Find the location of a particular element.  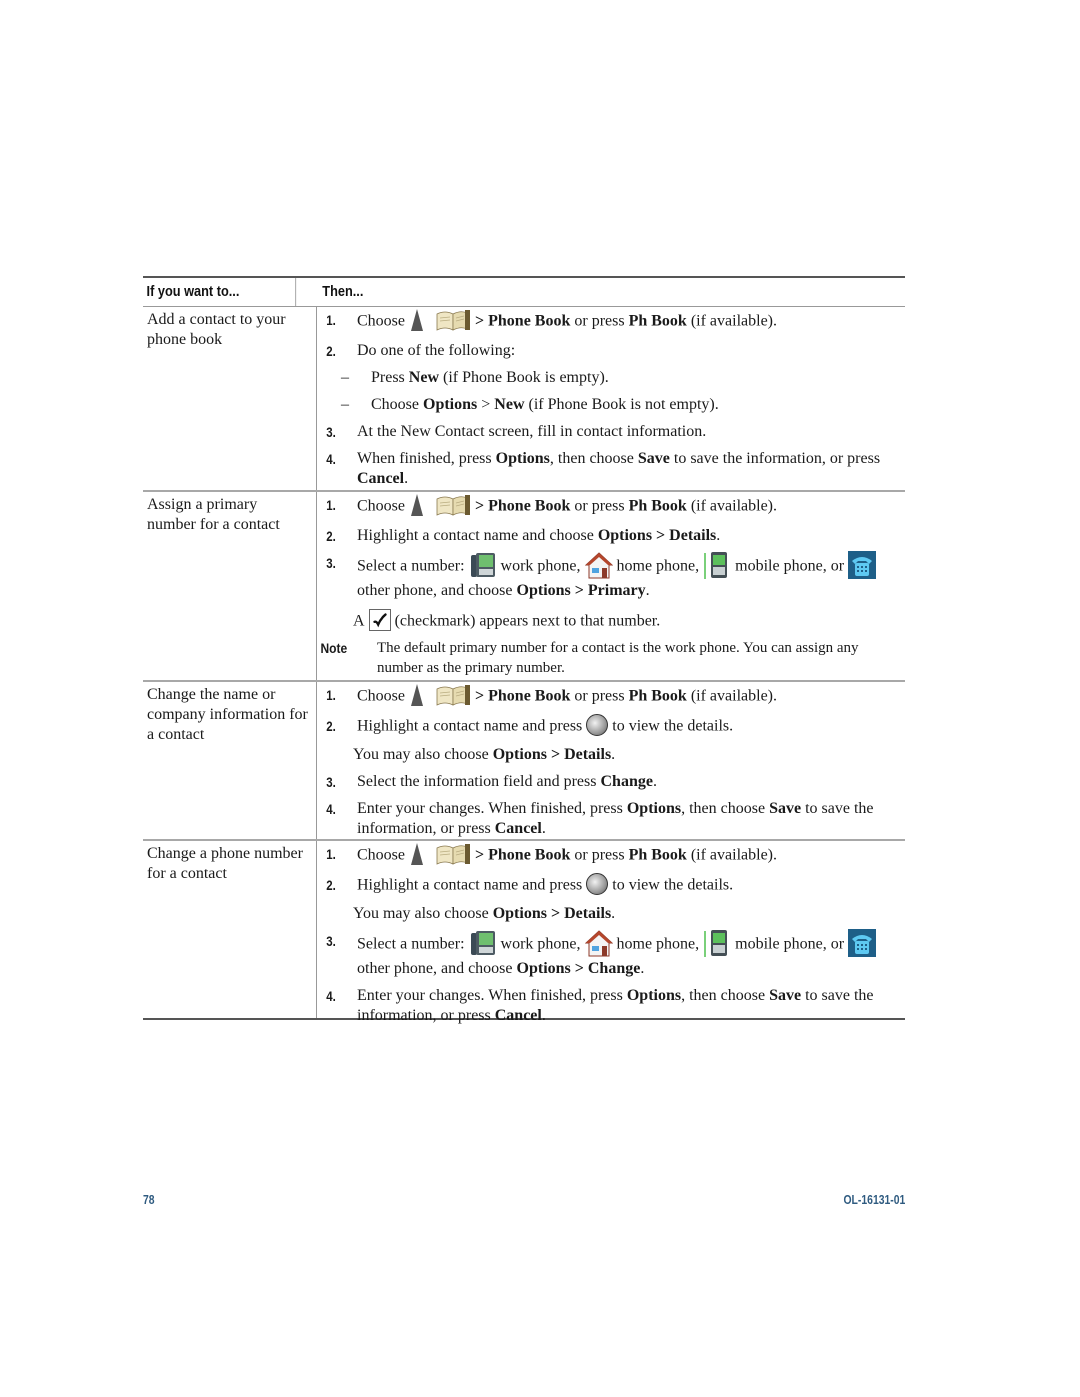

sub-option: – Press New (if Phone Book is empty). is located at coordinates (614, 378).